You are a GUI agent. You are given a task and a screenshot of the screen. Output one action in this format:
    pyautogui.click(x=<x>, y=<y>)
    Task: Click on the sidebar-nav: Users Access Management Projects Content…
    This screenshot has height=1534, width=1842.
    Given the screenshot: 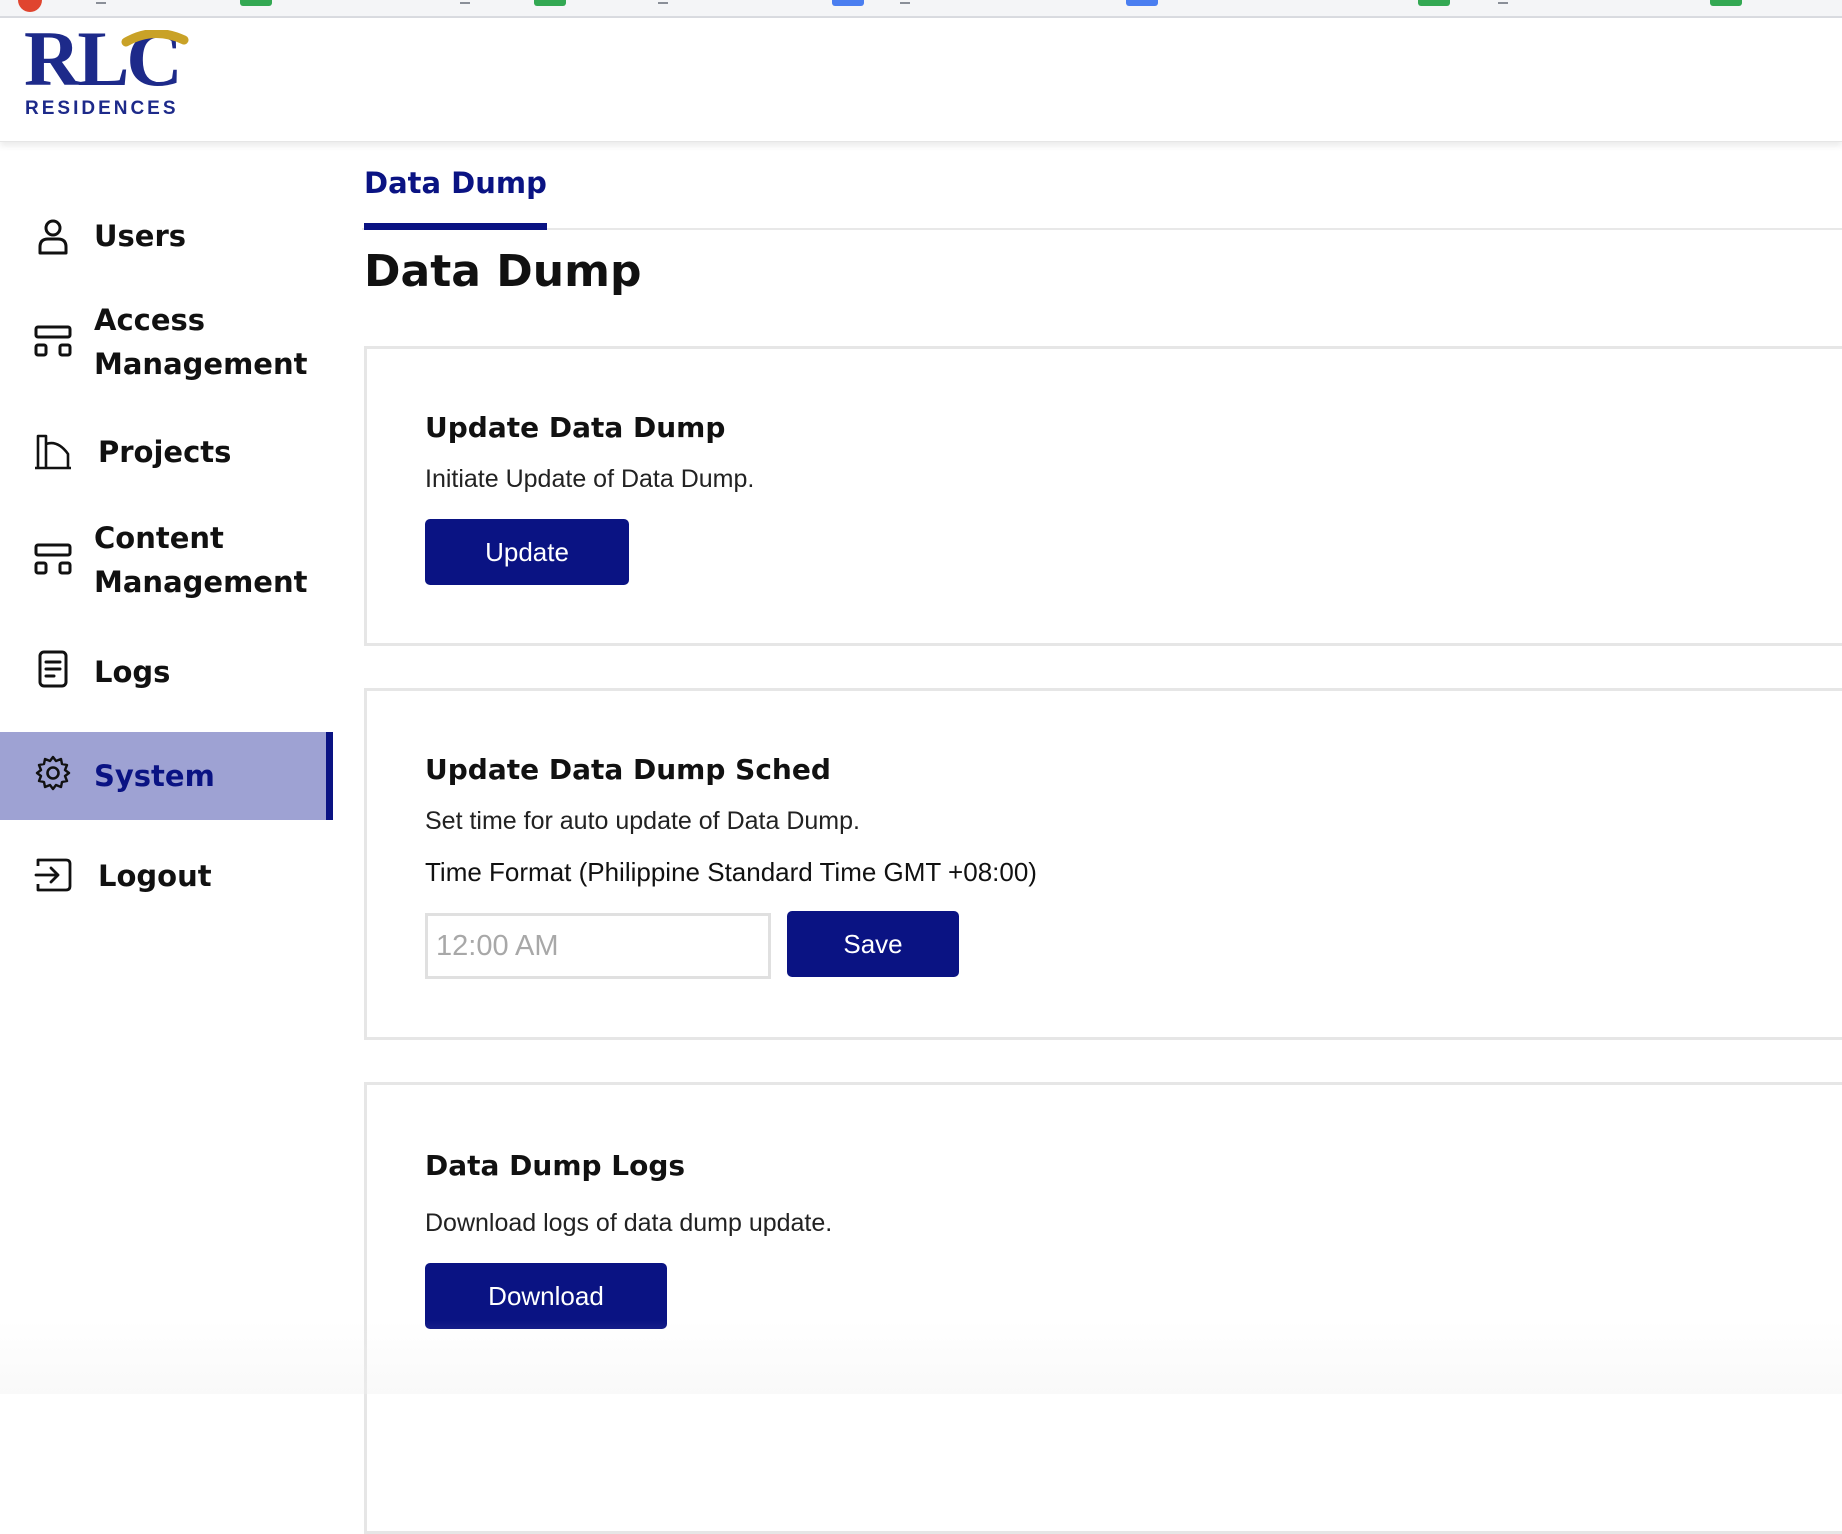 What is the action you would take?
    pyautogui.click(x=168, y=768)
    